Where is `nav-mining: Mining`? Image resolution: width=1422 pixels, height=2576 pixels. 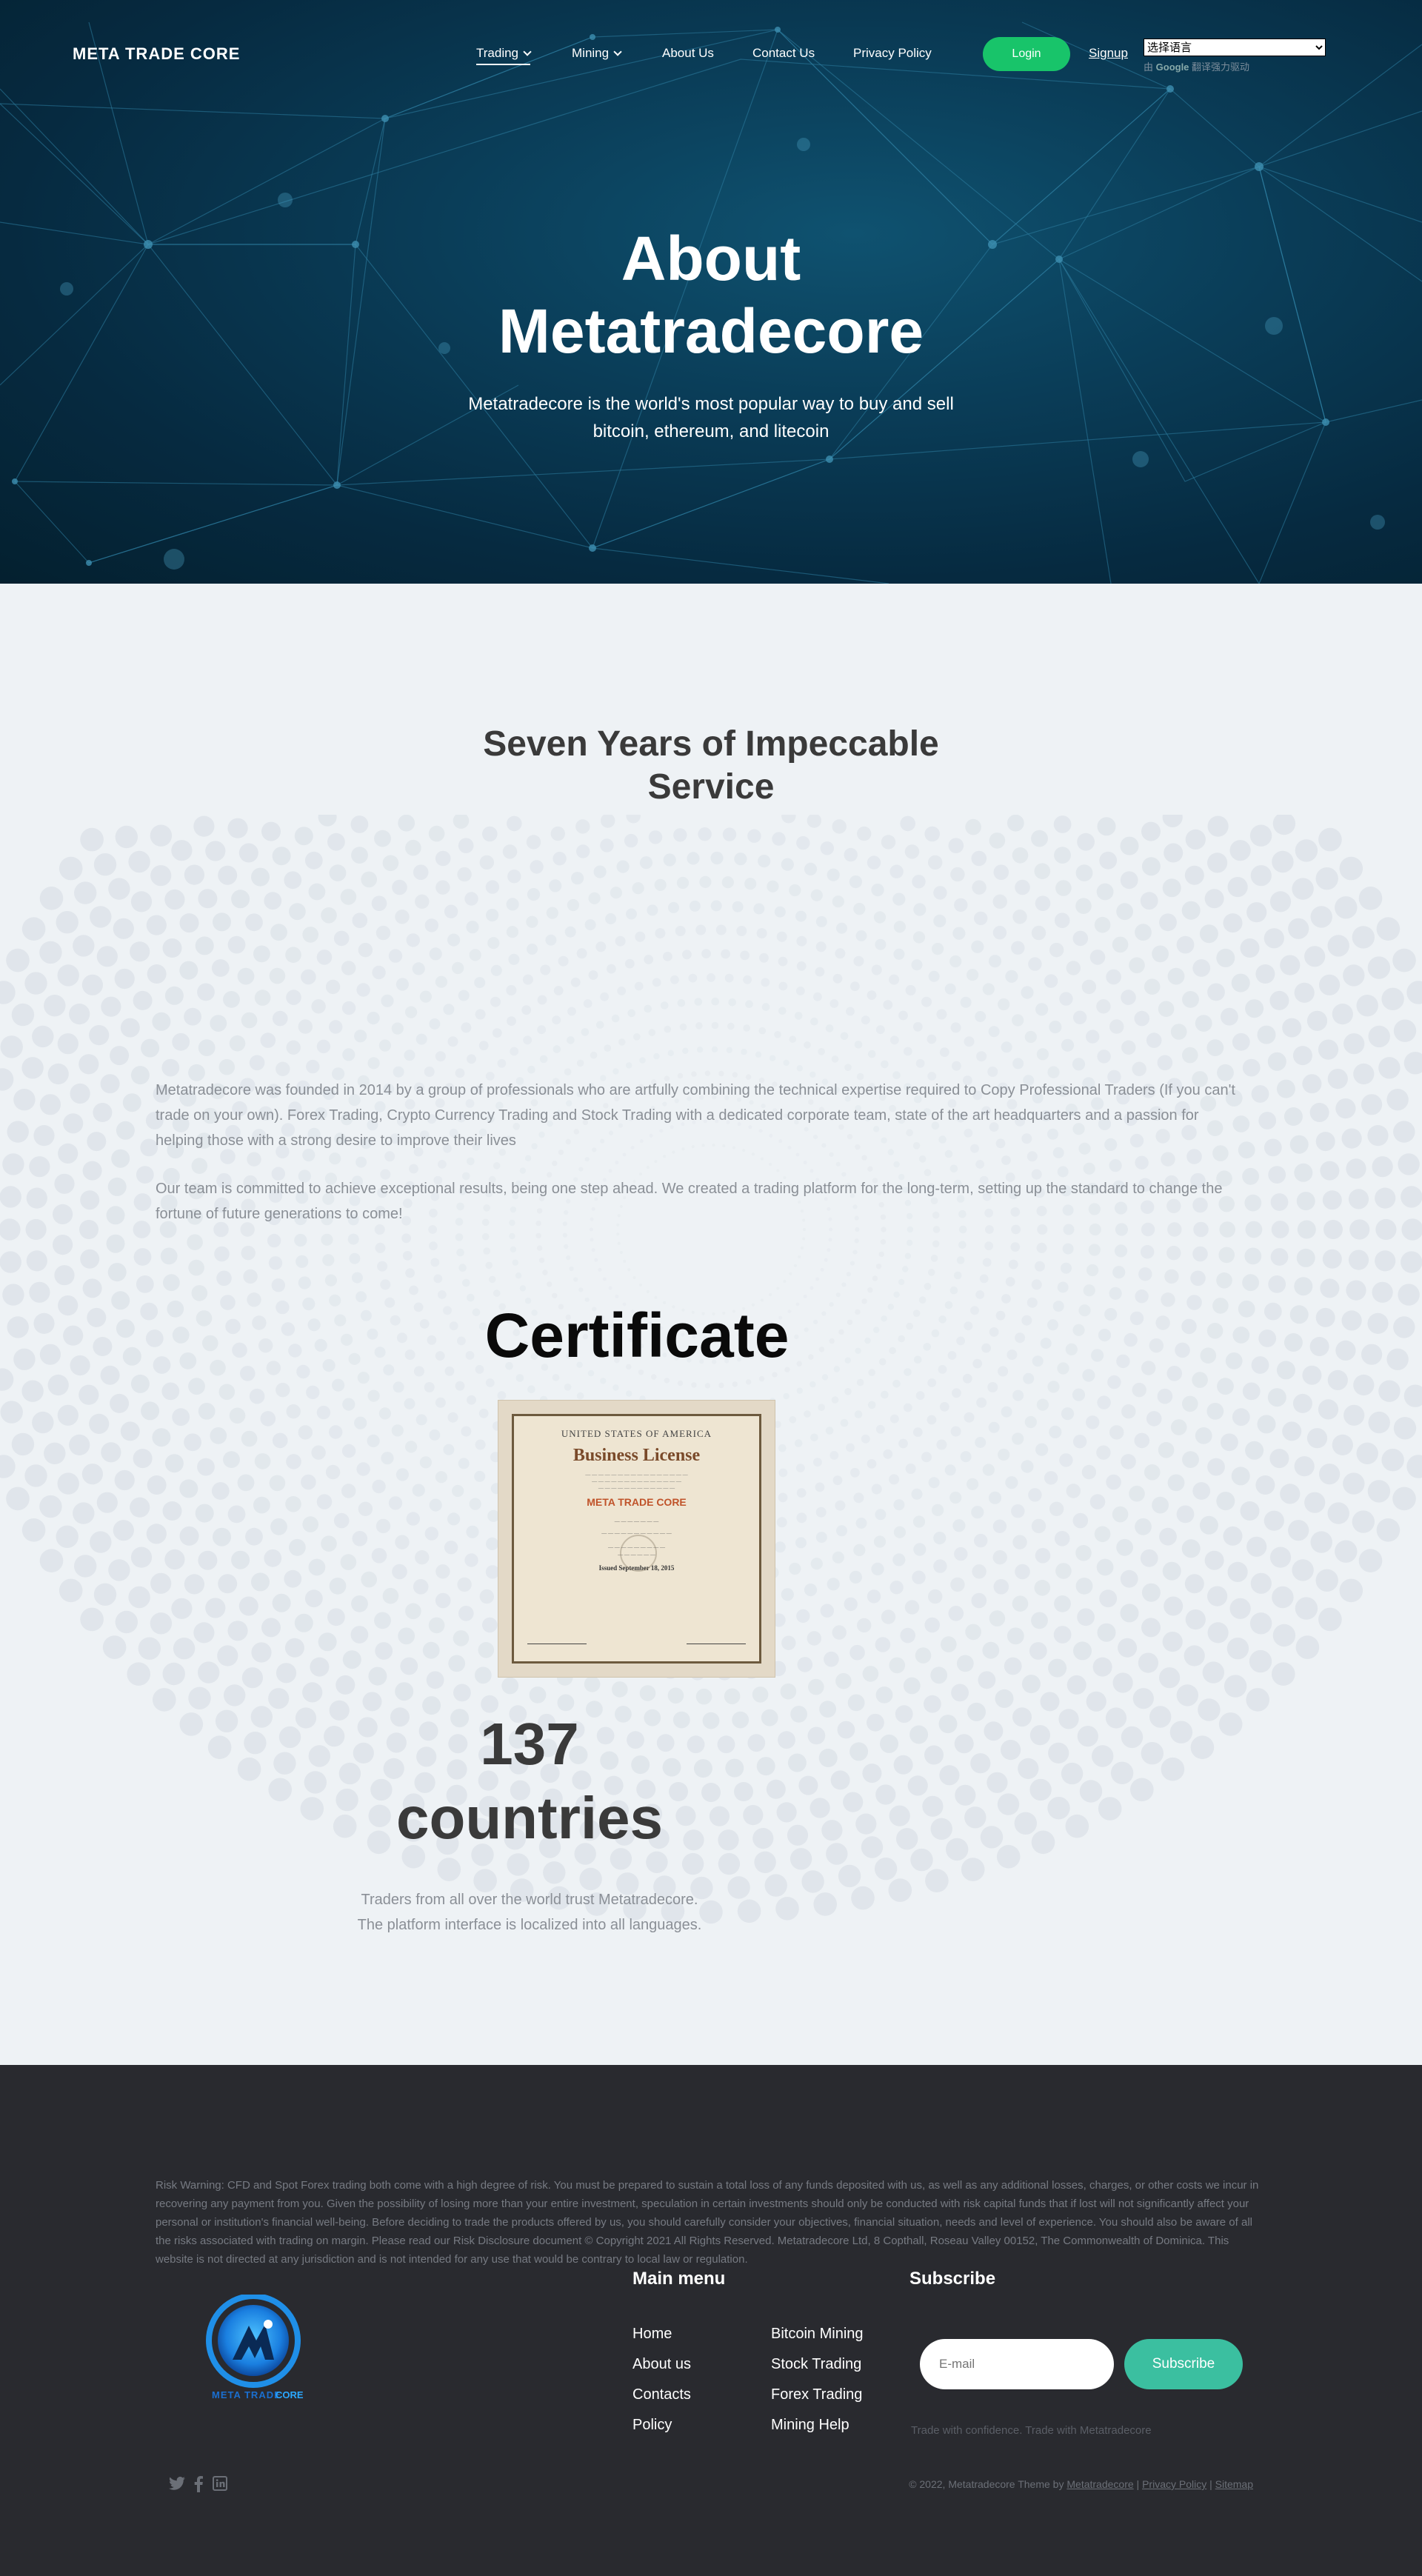
nav-mining: Mining is located at coordinates (597, 53).